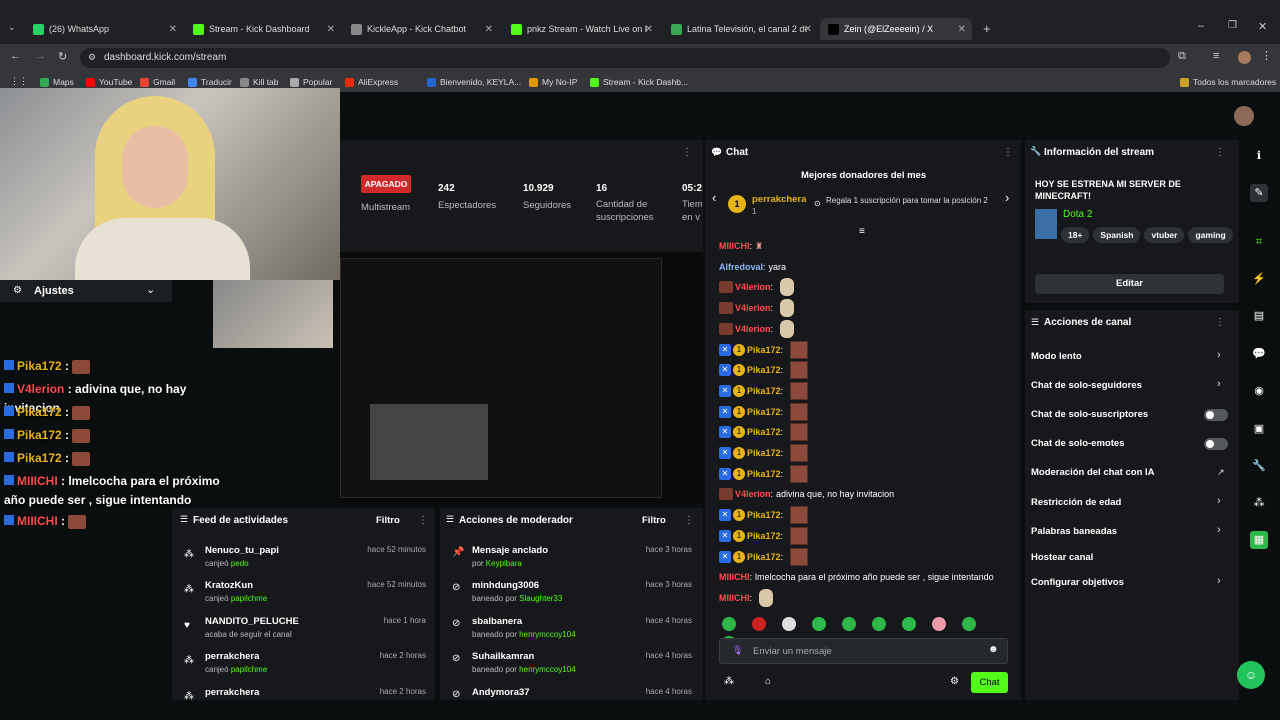  What do you see at coordinates (1259, 242) in the screenshot?
I see `scan-icon: ⌗` at bounding box center [1259, 242].